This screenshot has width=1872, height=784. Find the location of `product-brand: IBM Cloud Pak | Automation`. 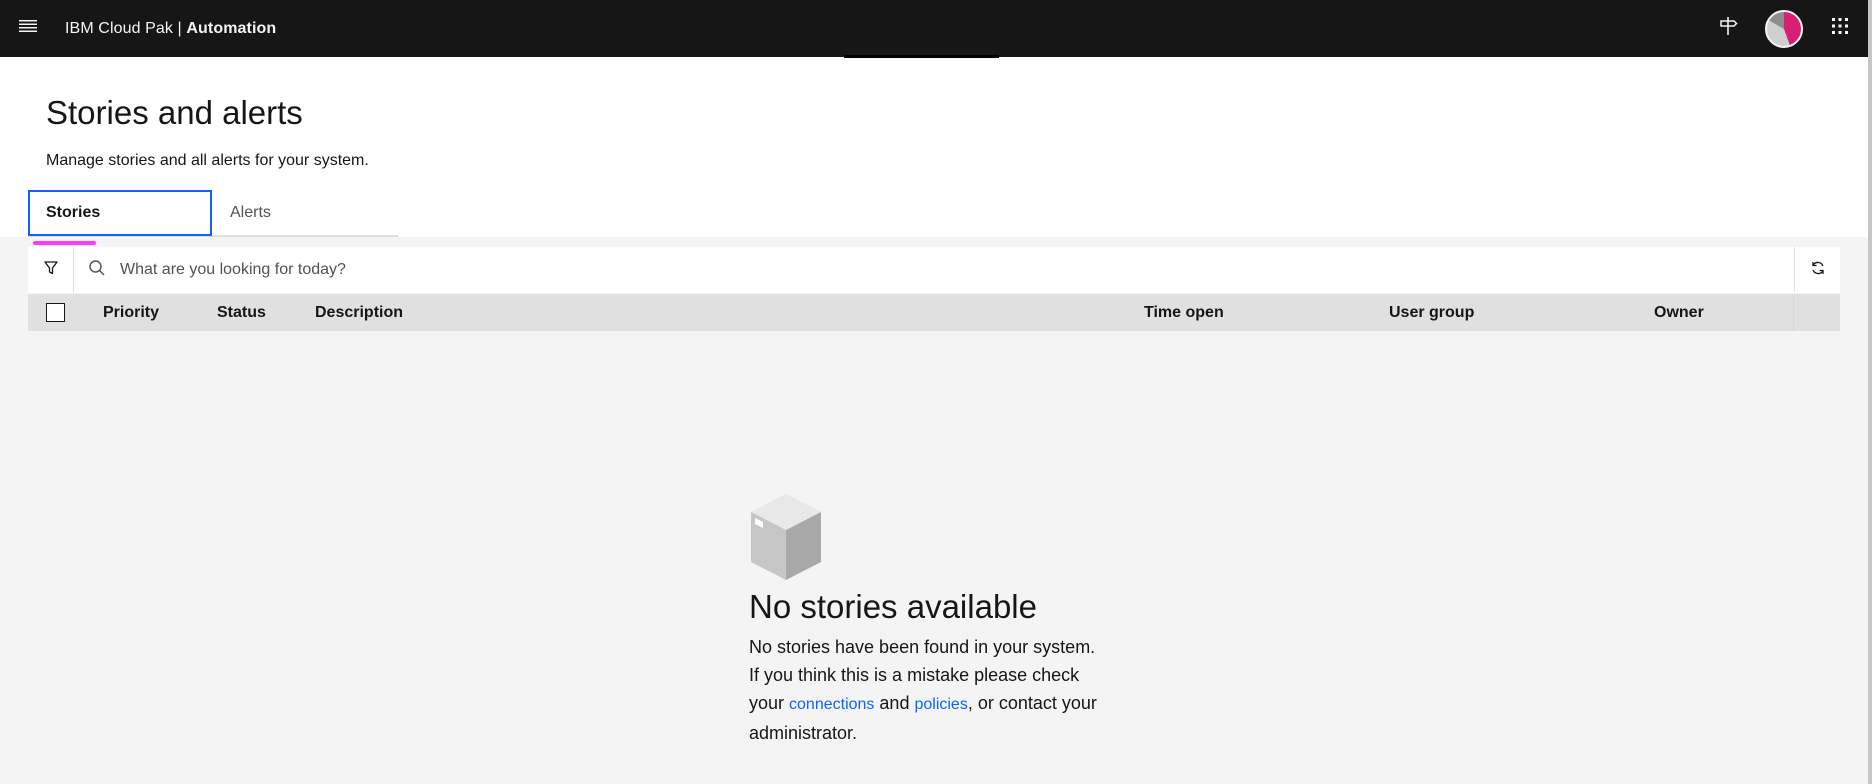

product-brand: IBM Cloud Pak | Automation is located at coordinates (170, 29).